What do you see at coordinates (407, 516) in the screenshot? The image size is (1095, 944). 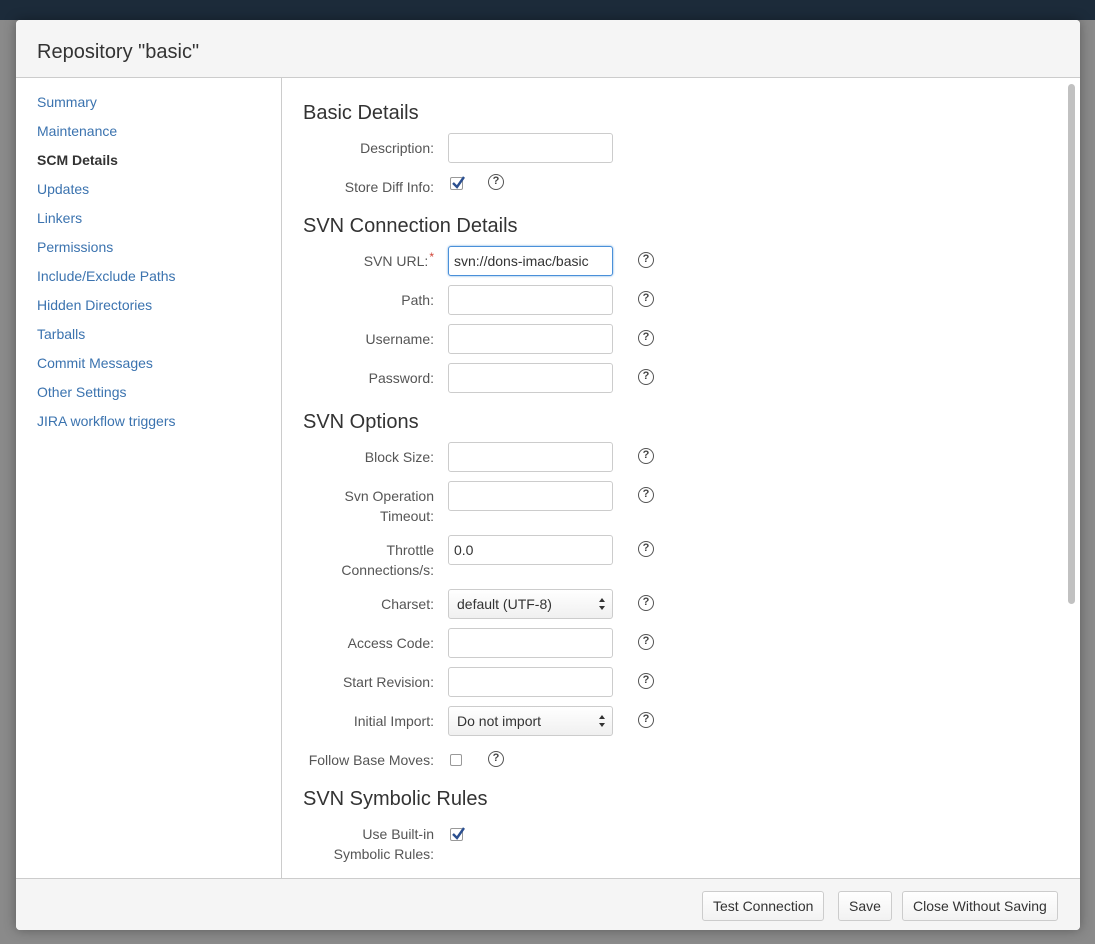 I see `svn-timeout-label-line2: Timeout:` at bounding box center [407, 516].